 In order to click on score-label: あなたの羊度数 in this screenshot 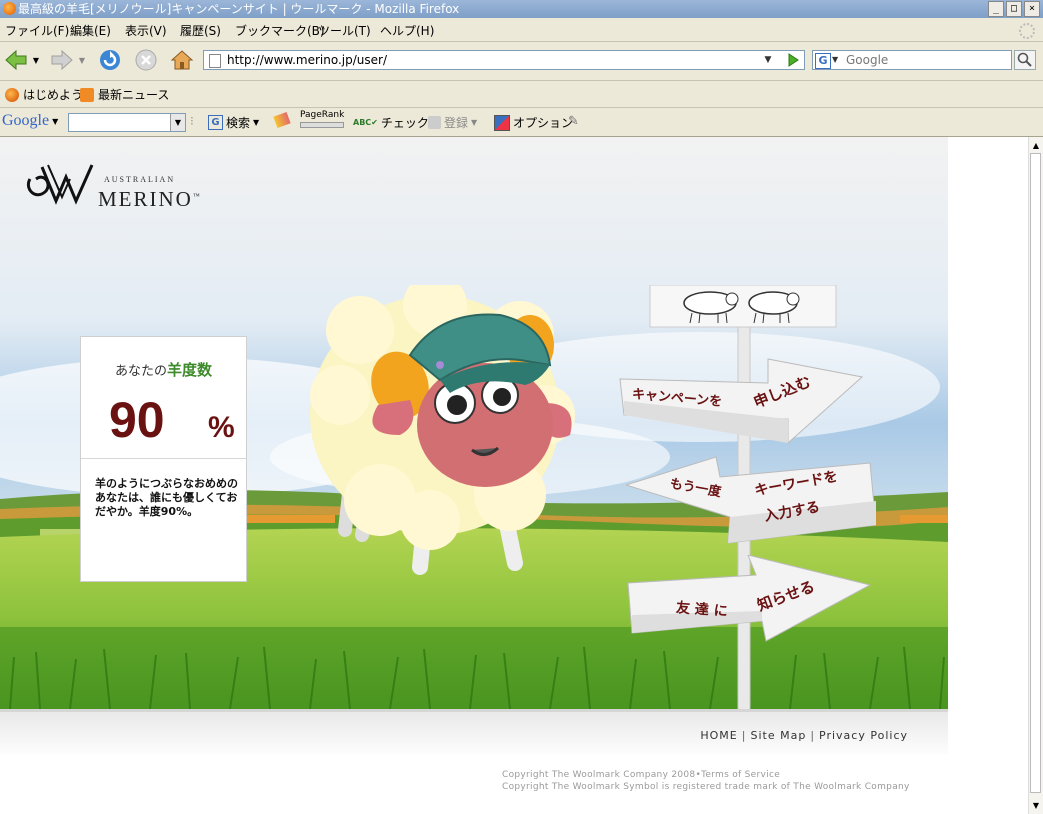, I will do `click(163, 370)`.